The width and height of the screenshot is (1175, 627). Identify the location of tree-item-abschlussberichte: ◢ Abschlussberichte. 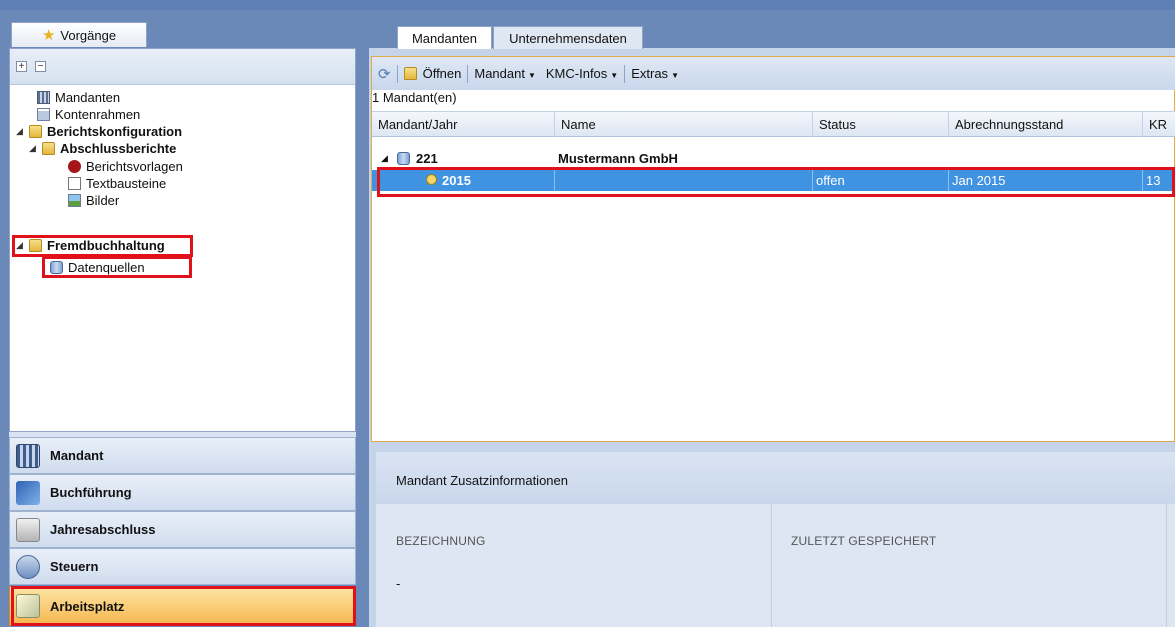
(102, 148).